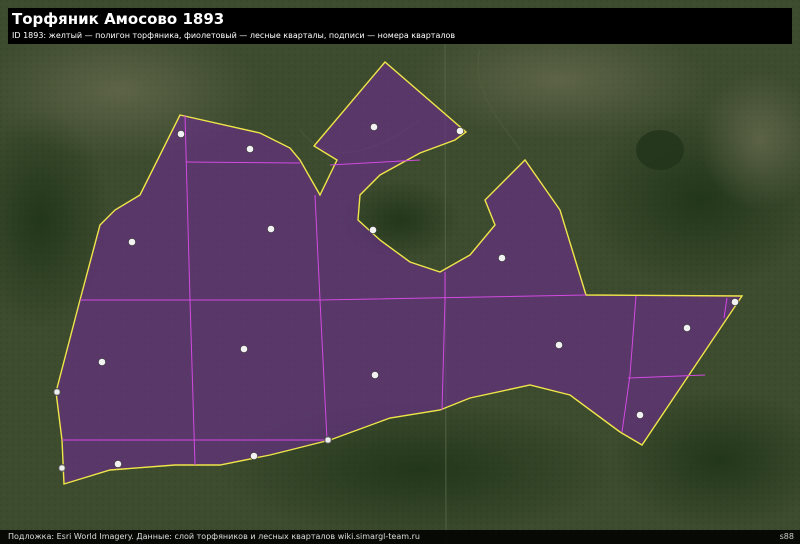 Image resolution: width=800 pixels, height=544 pixels. I want to click on quarter-marker-q-east, so click(559, 345).